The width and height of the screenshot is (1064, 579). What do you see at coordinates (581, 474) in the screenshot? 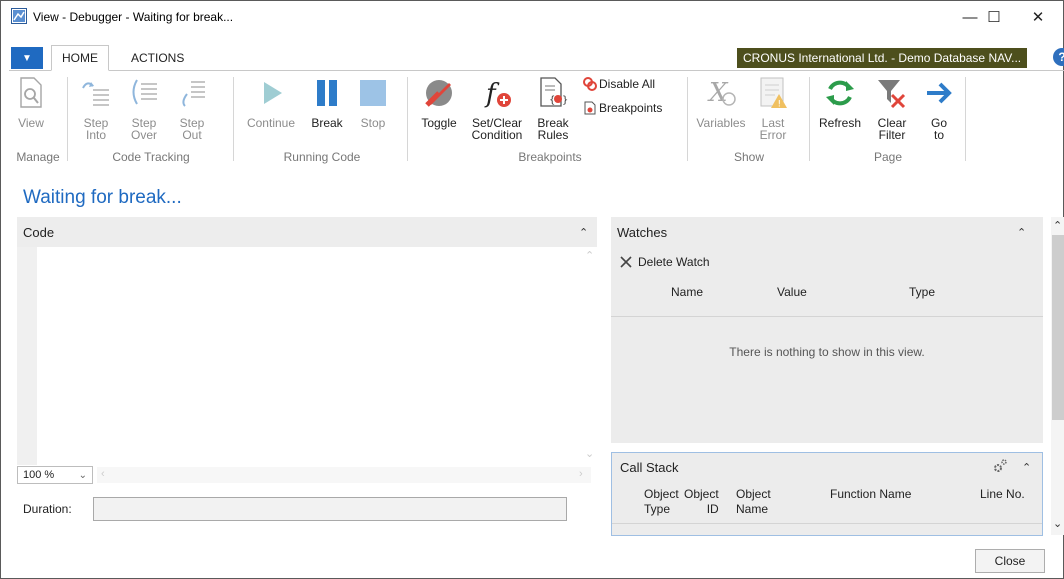
I see `scroll-right-icon: ›` at bounding box center [581, 474].